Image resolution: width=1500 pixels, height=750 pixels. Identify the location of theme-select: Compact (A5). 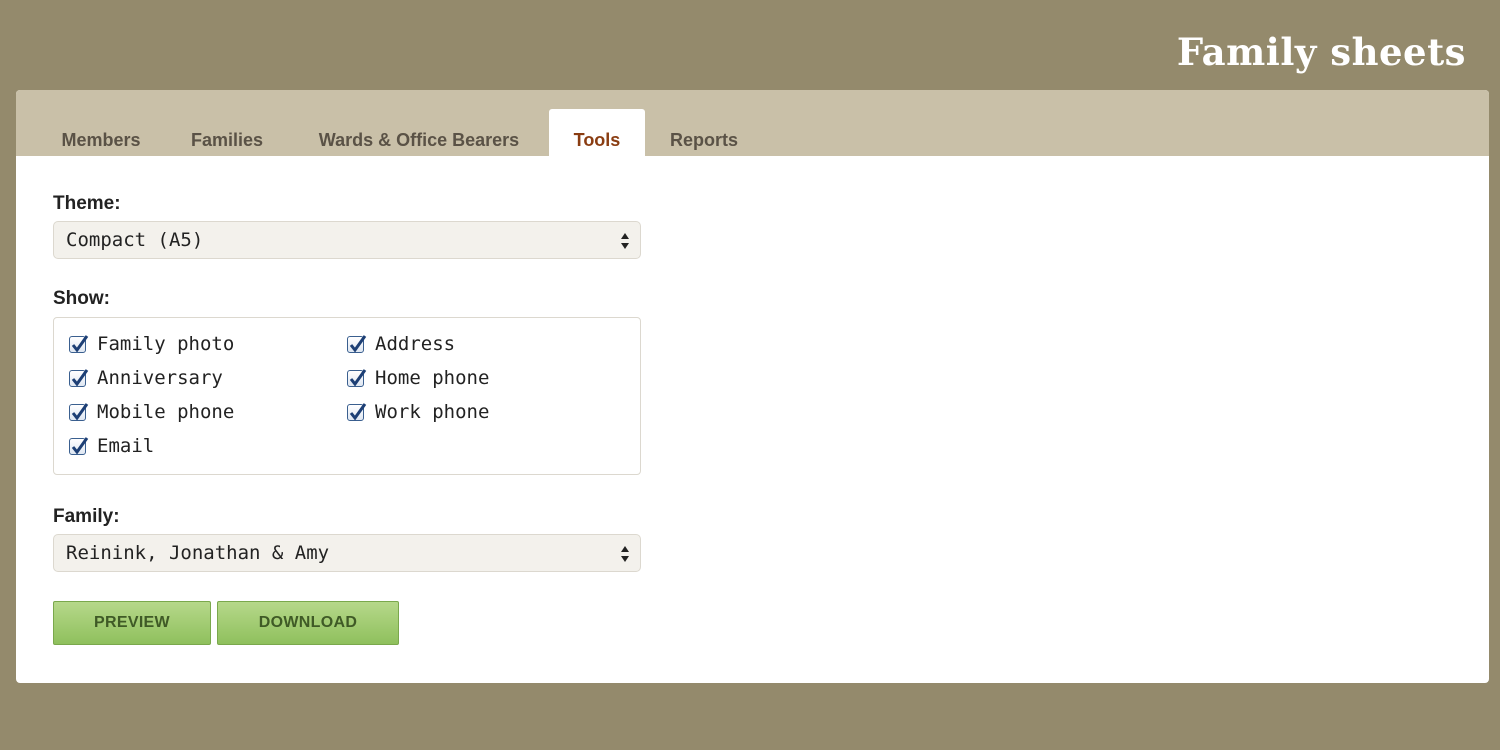
(347, 240).